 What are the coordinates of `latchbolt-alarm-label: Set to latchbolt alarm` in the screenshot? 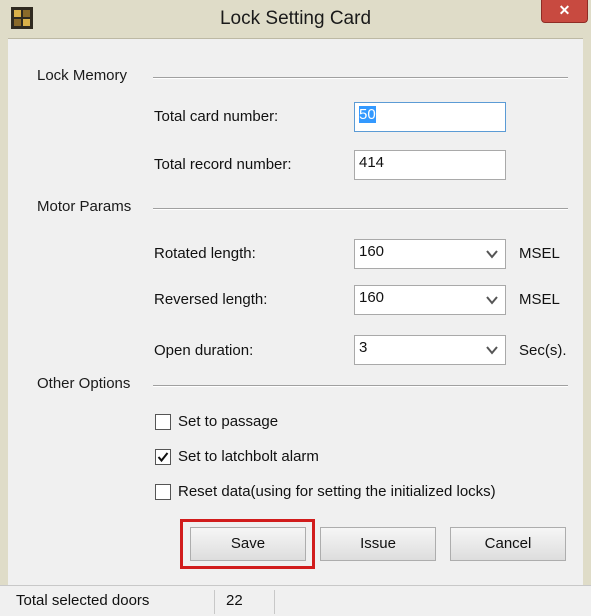 It's located at (248, 456).